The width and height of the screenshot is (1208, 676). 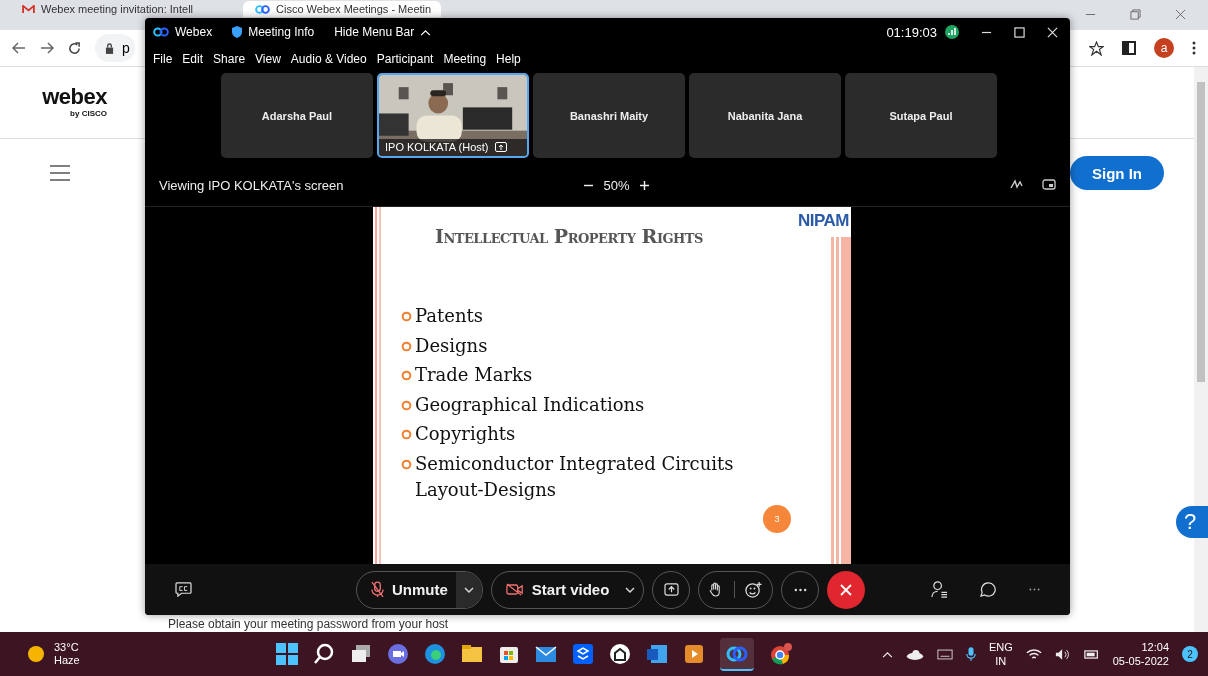 What do you see at coordinates (383, 32) in the screenshot?
I see `hide-menu-bar-button: Hide Menu Bar` at bounding box center [383, 32].